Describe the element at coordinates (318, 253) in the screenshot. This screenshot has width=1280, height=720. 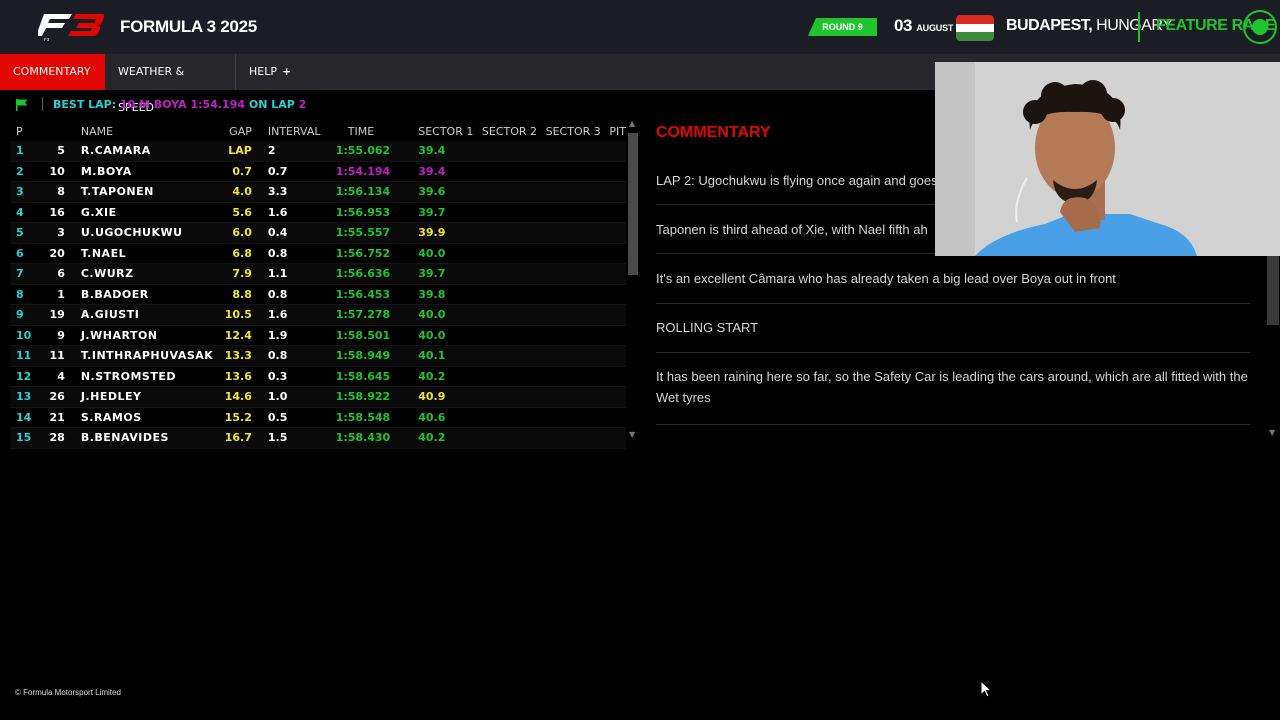
I see `table-row: 6 20 T.NAEL 6.8 0.8 1:56.752 40.0` at that location.